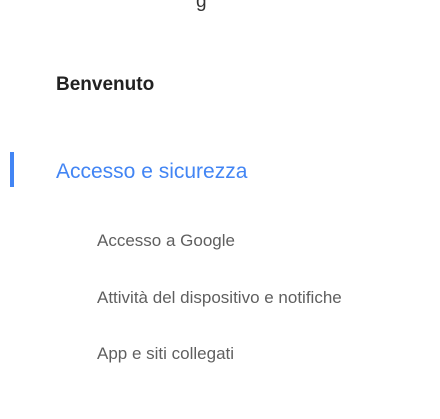 Image resolution: width=440 pixels, height=419 pixels. Describe the element at coordinates (151, 172) in the screenshot. I see `nav-section-title: Accesso e sicurezza` at that location.